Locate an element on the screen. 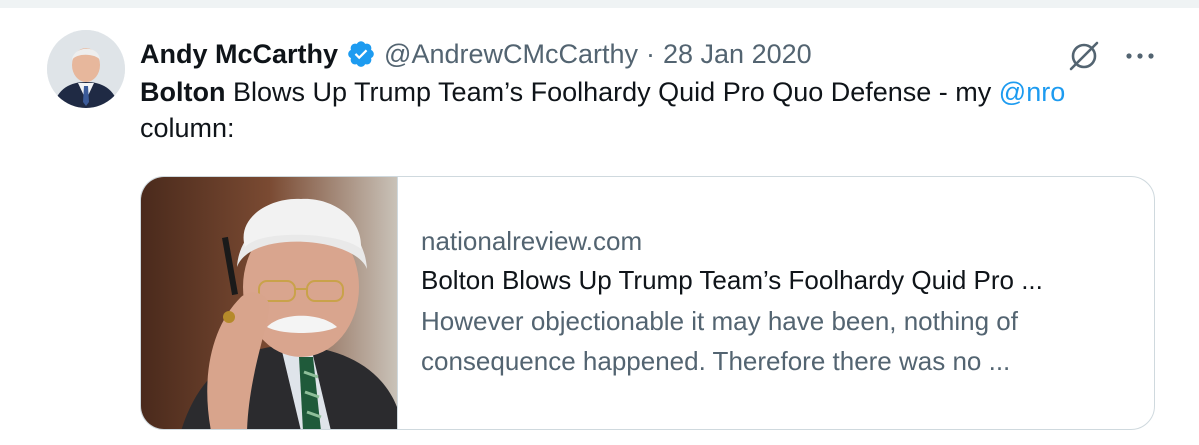 Image resolution: width=1199 pixels, height=445 pixels. mention-link: @nro is located at coordinates (1032, 92).